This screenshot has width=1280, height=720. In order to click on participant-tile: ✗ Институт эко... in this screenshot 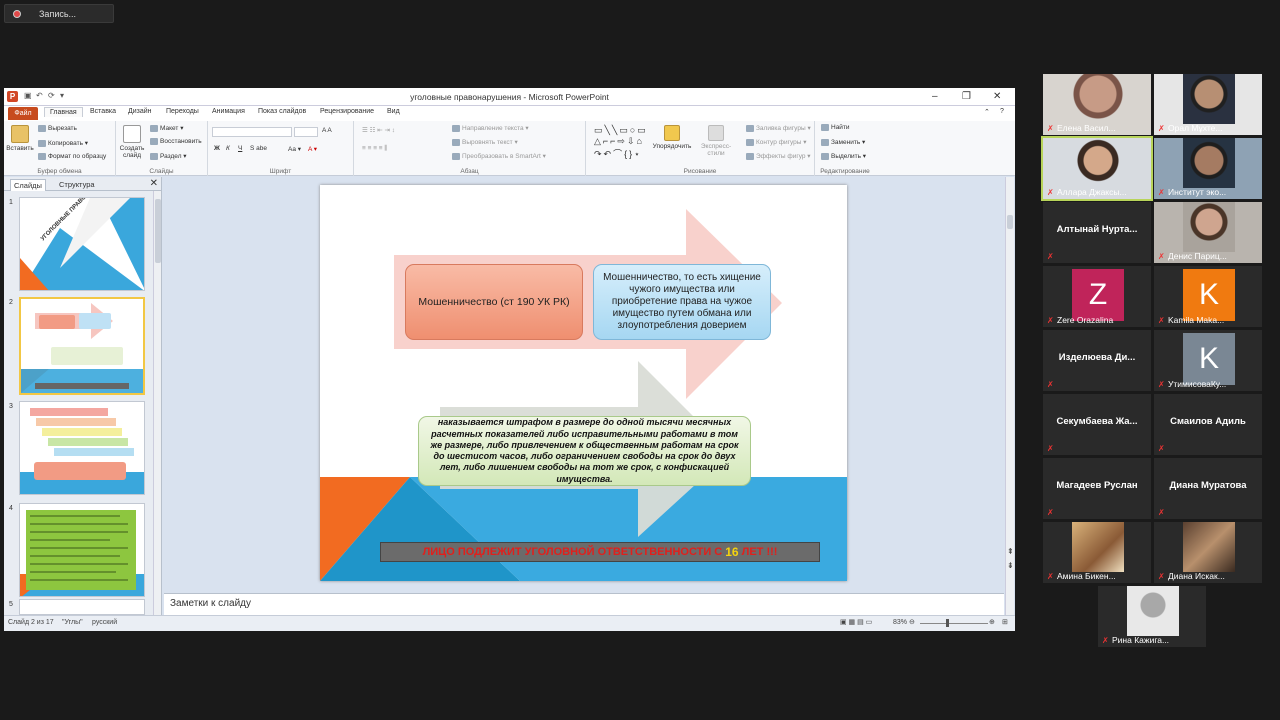, I will do `click(1208, 168)`.